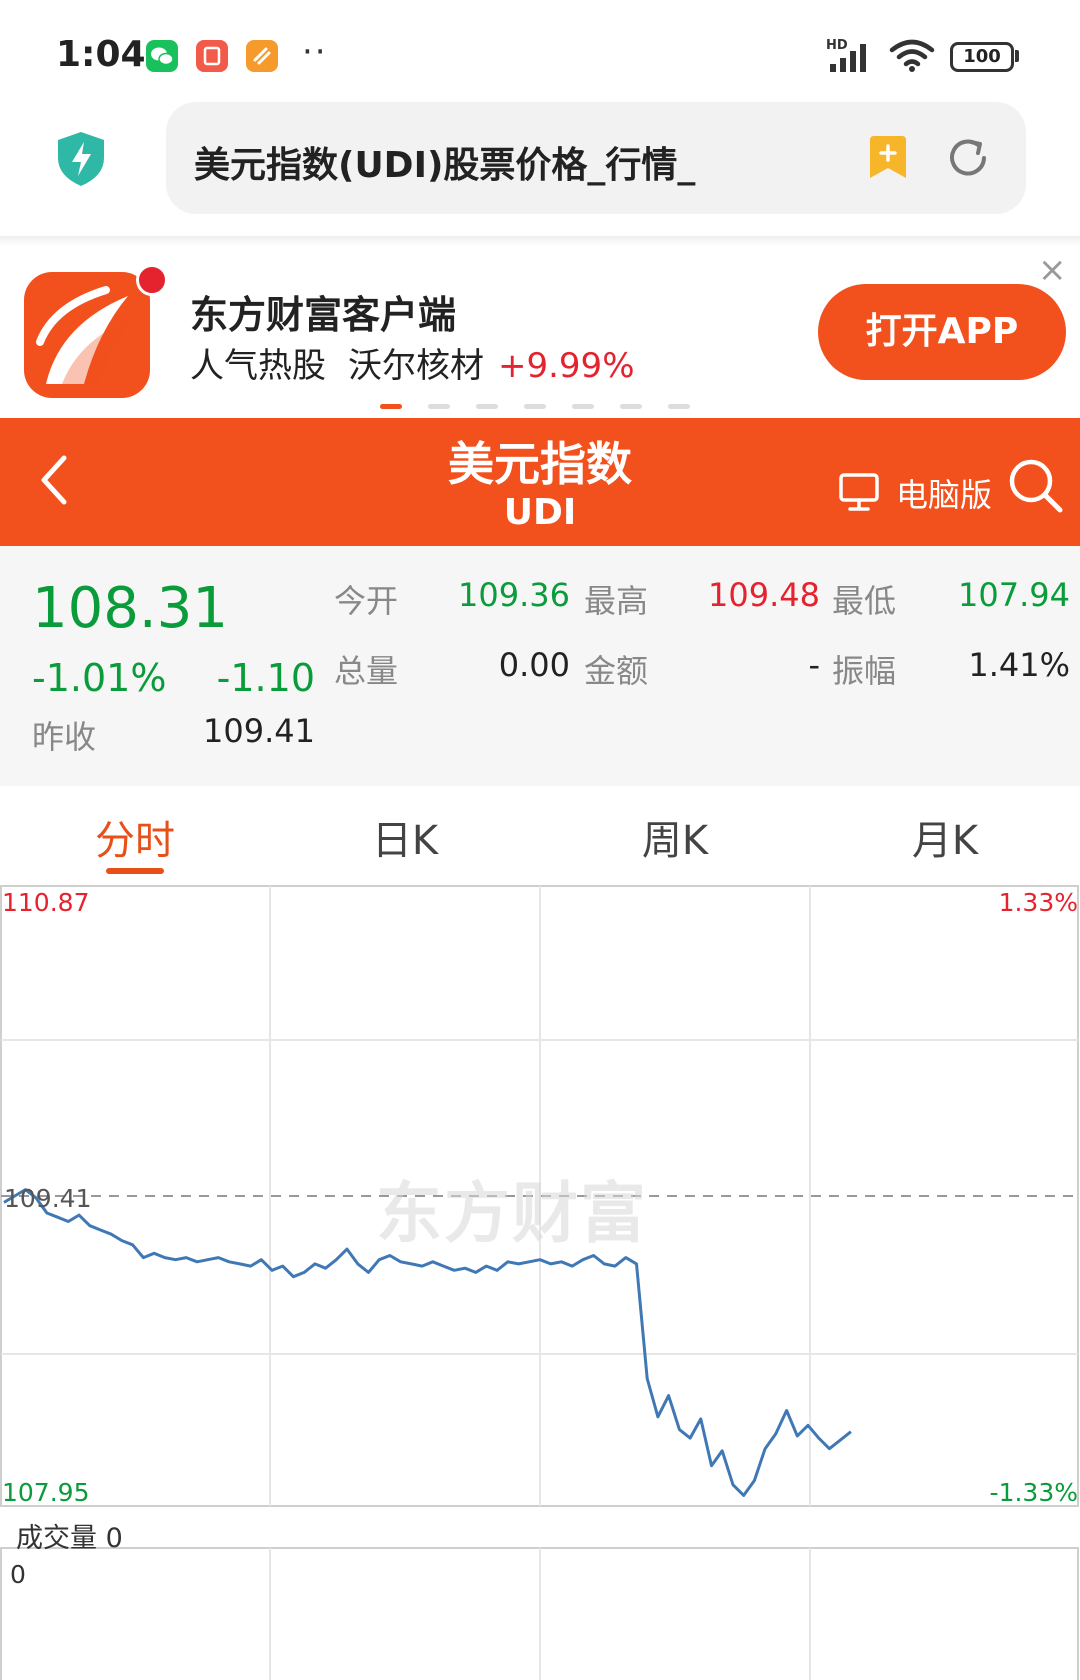 The height and width of the screenshot is (1680, 1080). I want to click on battery-indicator: 100, so click(982, 57).